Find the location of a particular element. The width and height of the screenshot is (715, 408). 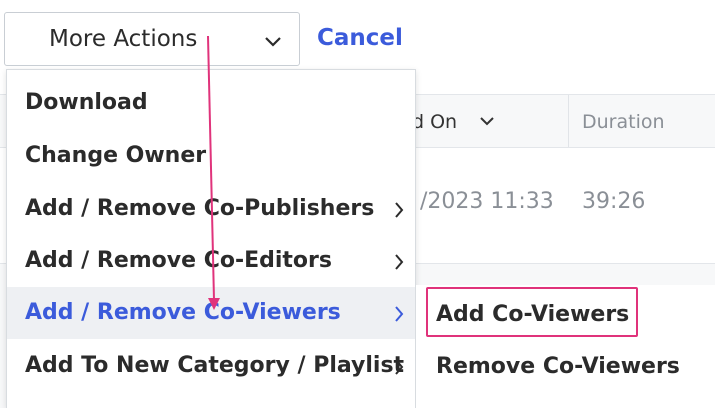

more-actions-label: More Actions is located at coordinates (123, 39).